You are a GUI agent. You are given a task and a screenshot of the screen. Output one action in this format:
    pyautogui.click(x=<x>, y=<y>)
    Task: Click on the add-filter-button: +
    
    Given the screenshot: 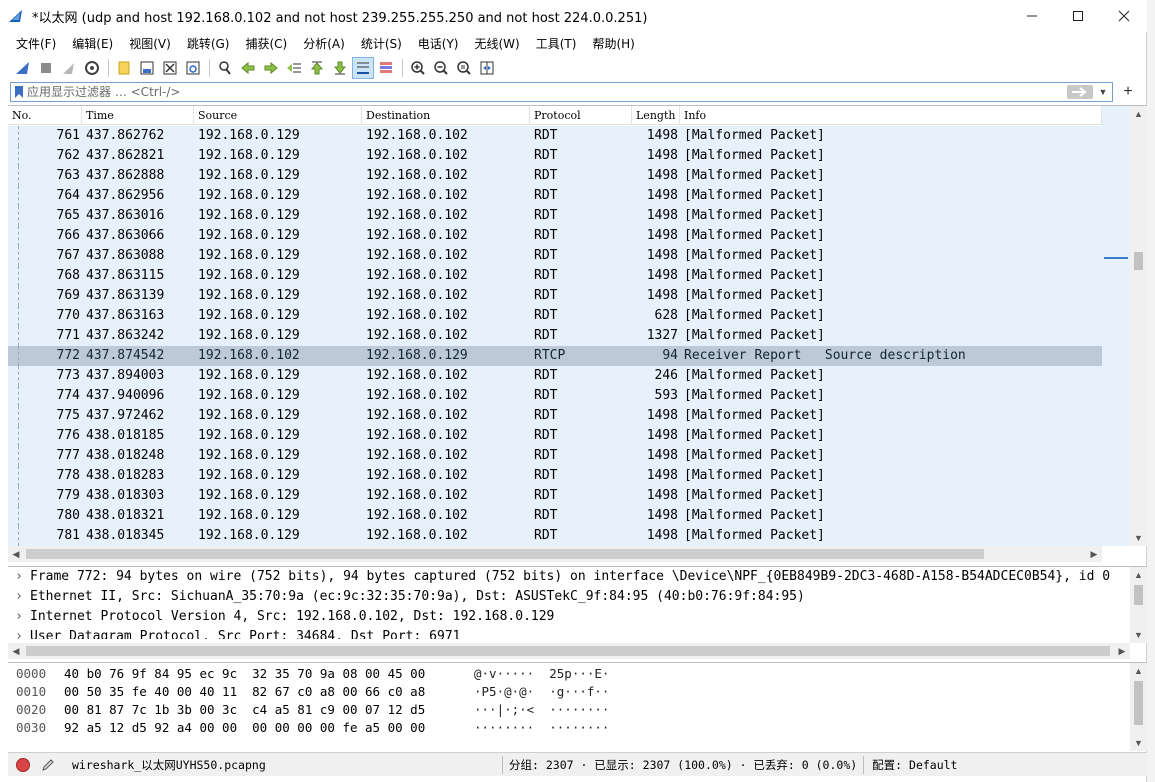 What is the action you would take?
    pyautogui.click(x=1128, y=92)
    